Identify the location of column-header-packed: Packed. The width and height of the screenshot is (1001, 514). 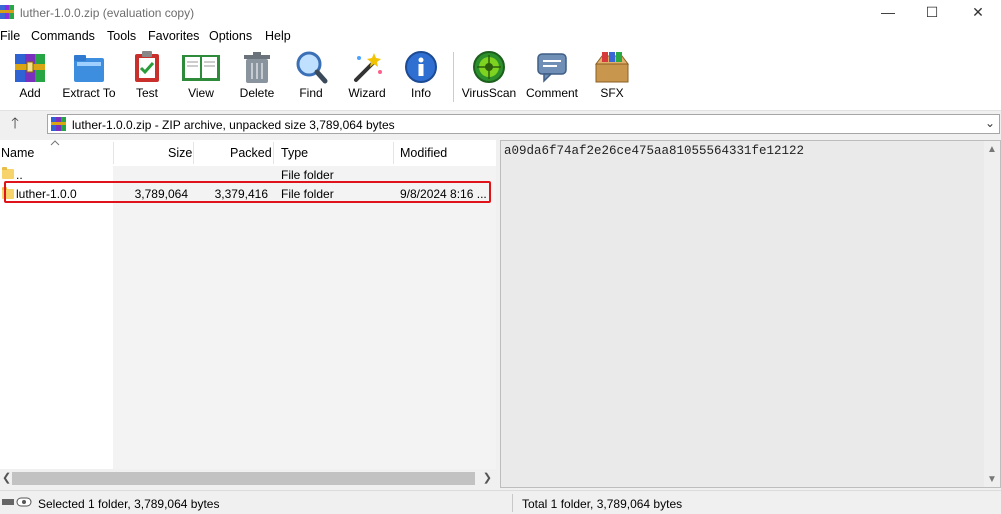
(251, 153).